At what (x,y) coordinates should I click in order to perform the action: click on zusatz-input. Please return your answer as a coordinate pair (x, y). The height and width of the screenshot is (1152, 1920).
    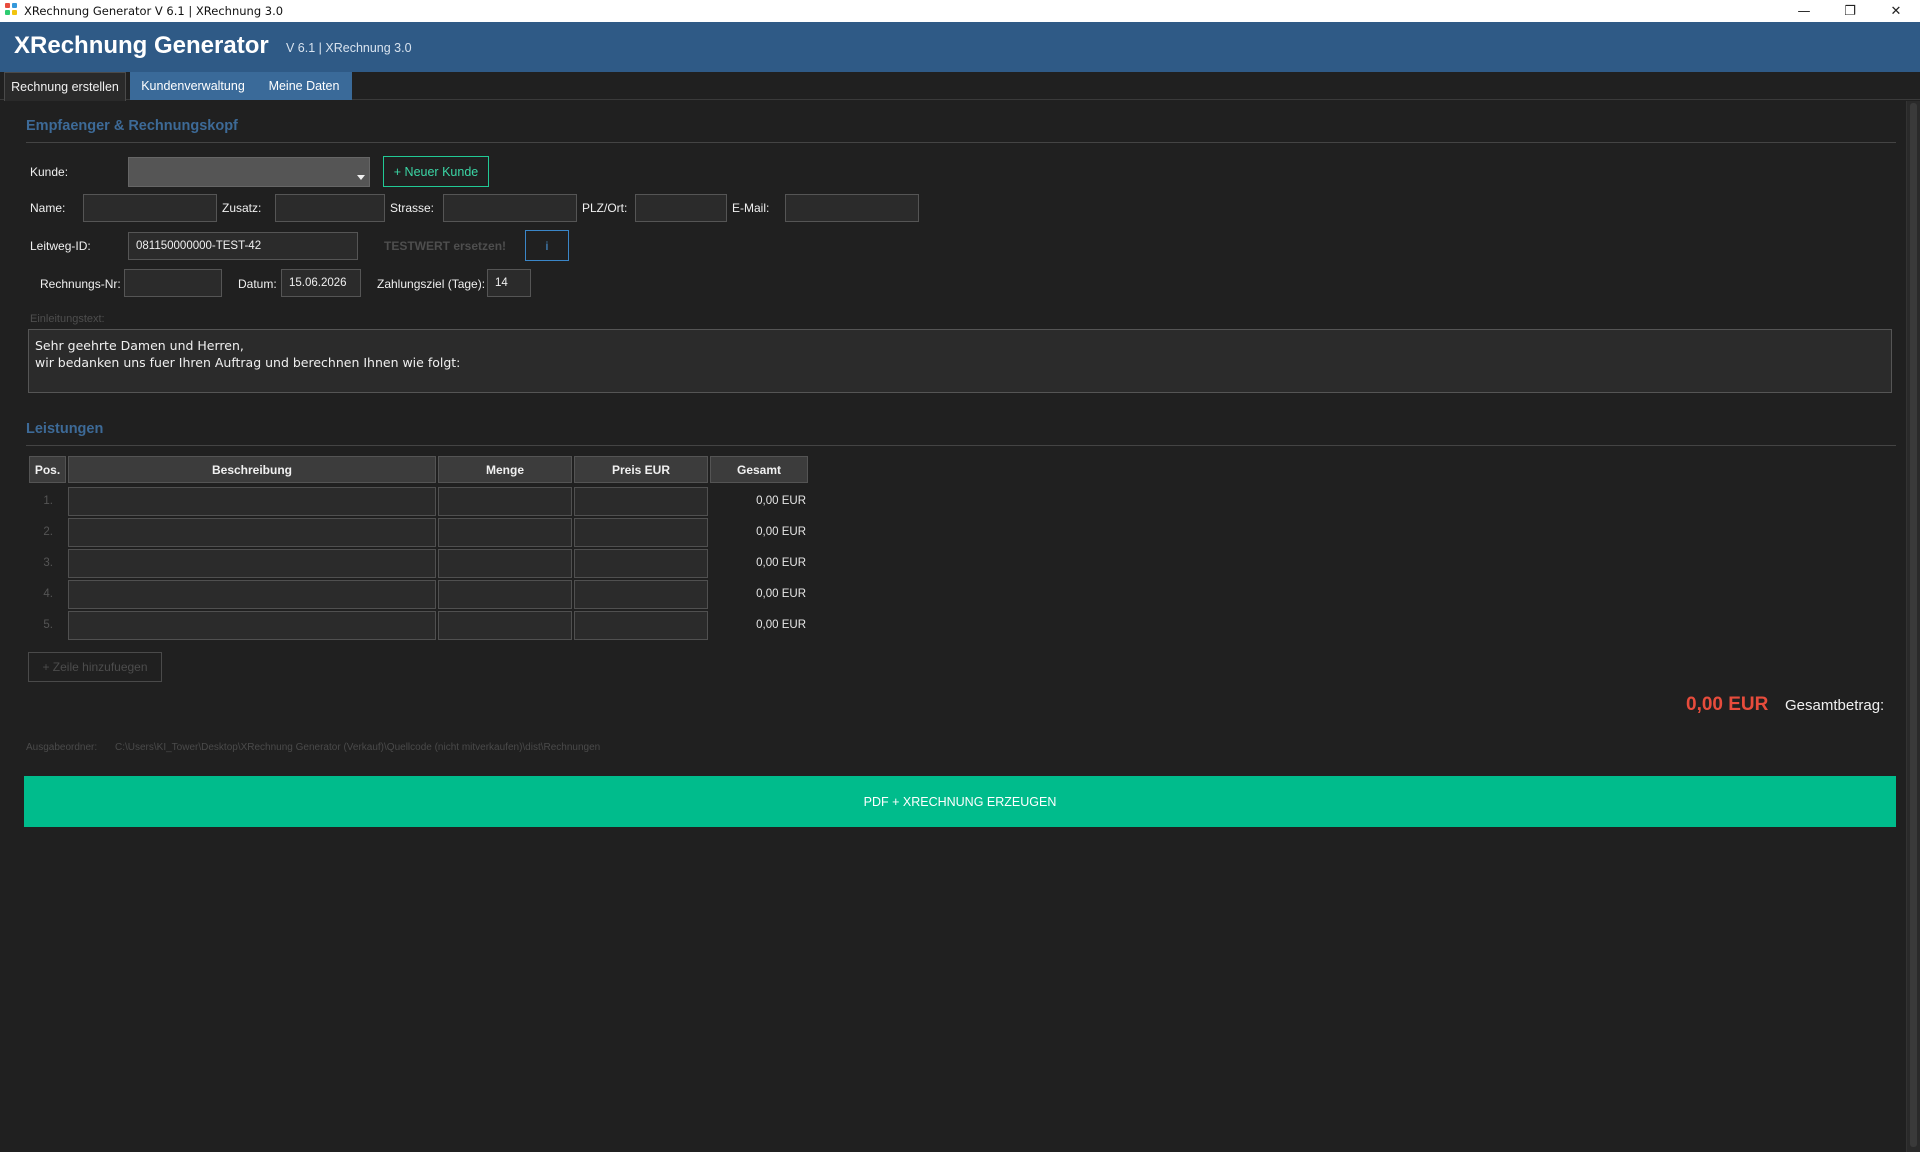
    Looking at the image, I should click on (330, 208).